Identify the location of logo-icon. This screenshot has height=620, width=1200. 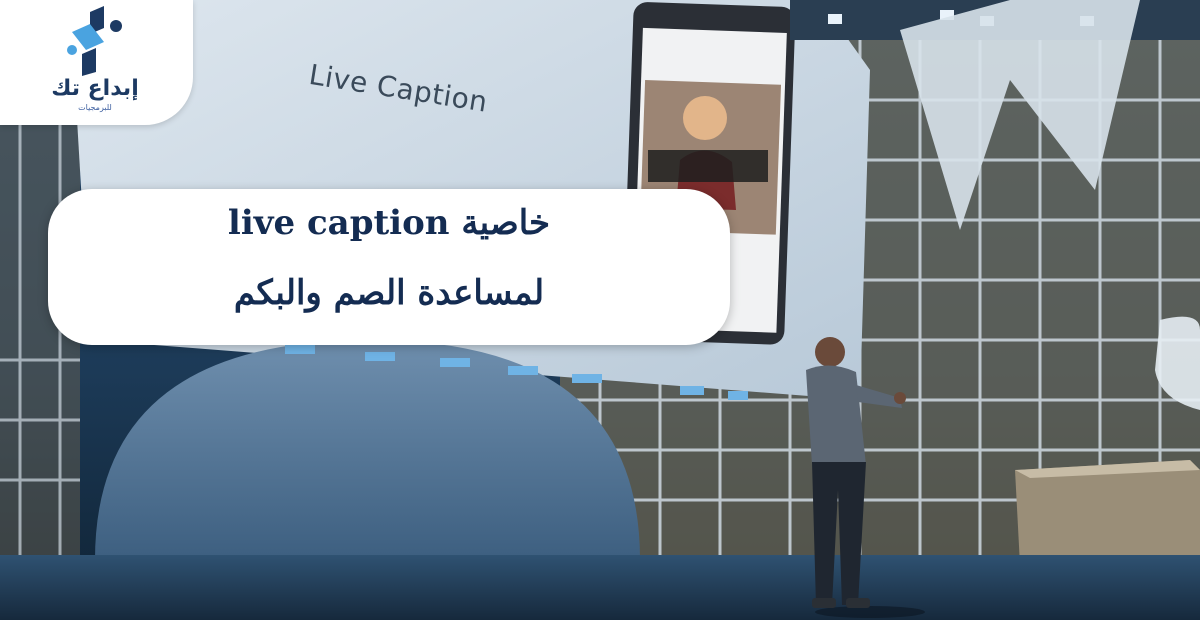
(94, 41).